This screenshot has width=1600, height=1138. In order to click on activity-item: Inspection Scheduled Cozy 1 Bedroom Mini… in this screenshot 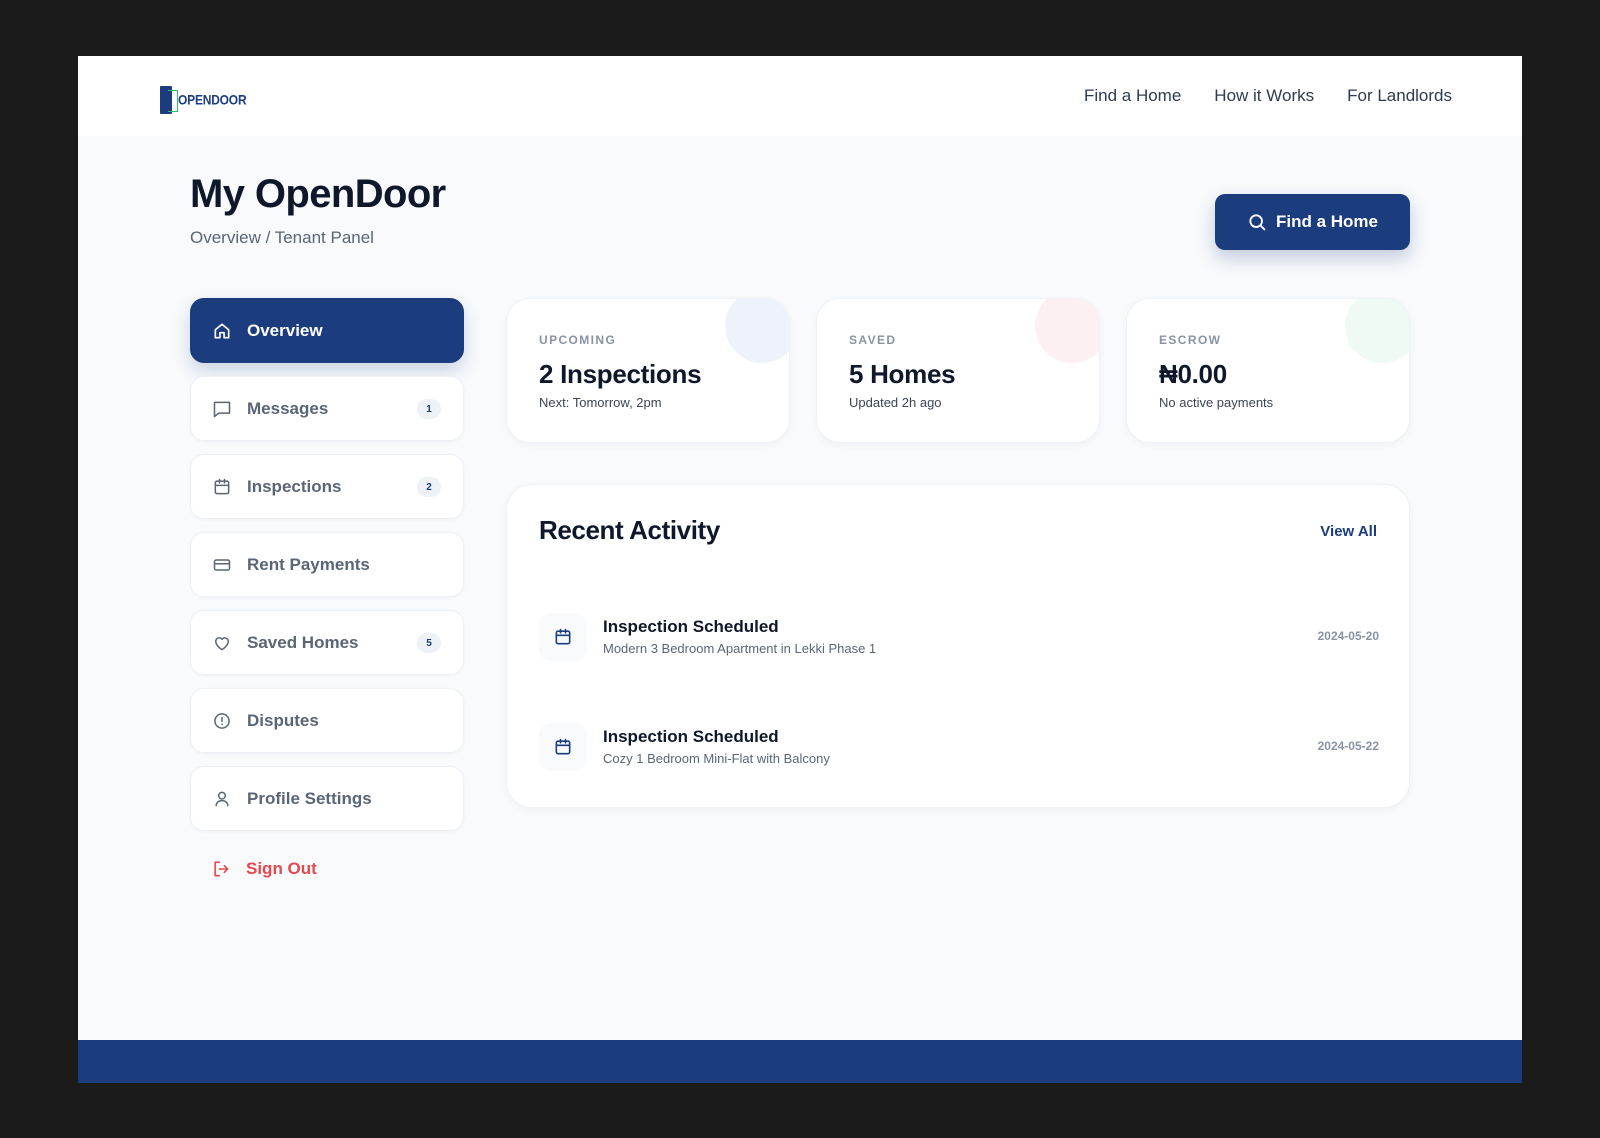, I will do `click(959, 748)`.